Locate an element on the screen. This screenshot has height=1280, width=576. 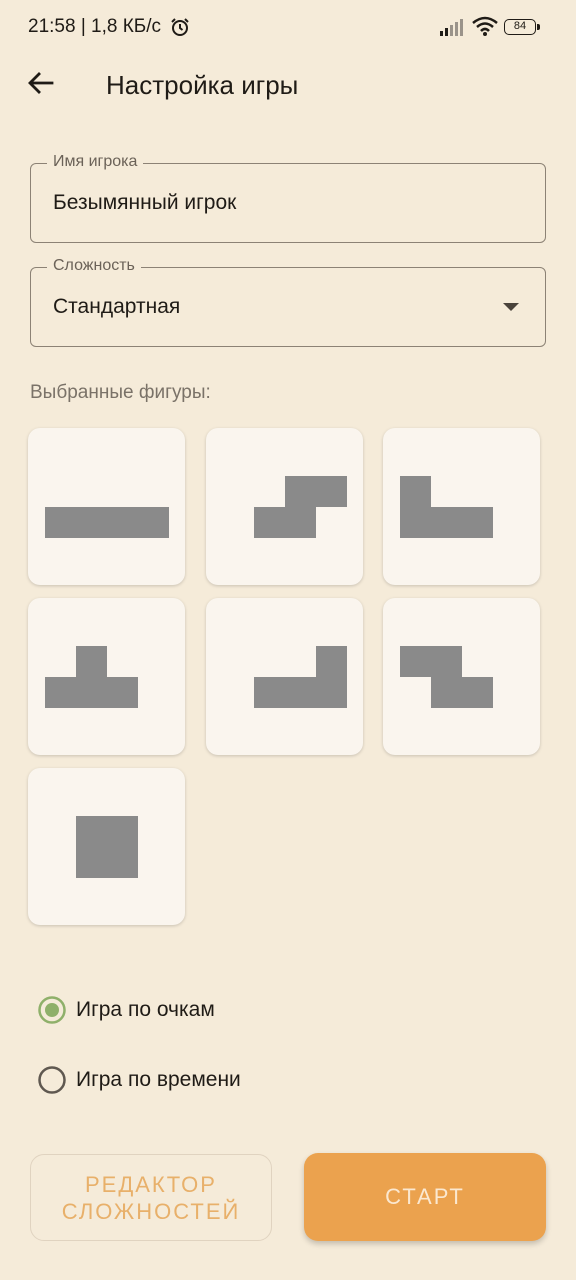
battery-level: 84 is located at coordinates (520, 27).